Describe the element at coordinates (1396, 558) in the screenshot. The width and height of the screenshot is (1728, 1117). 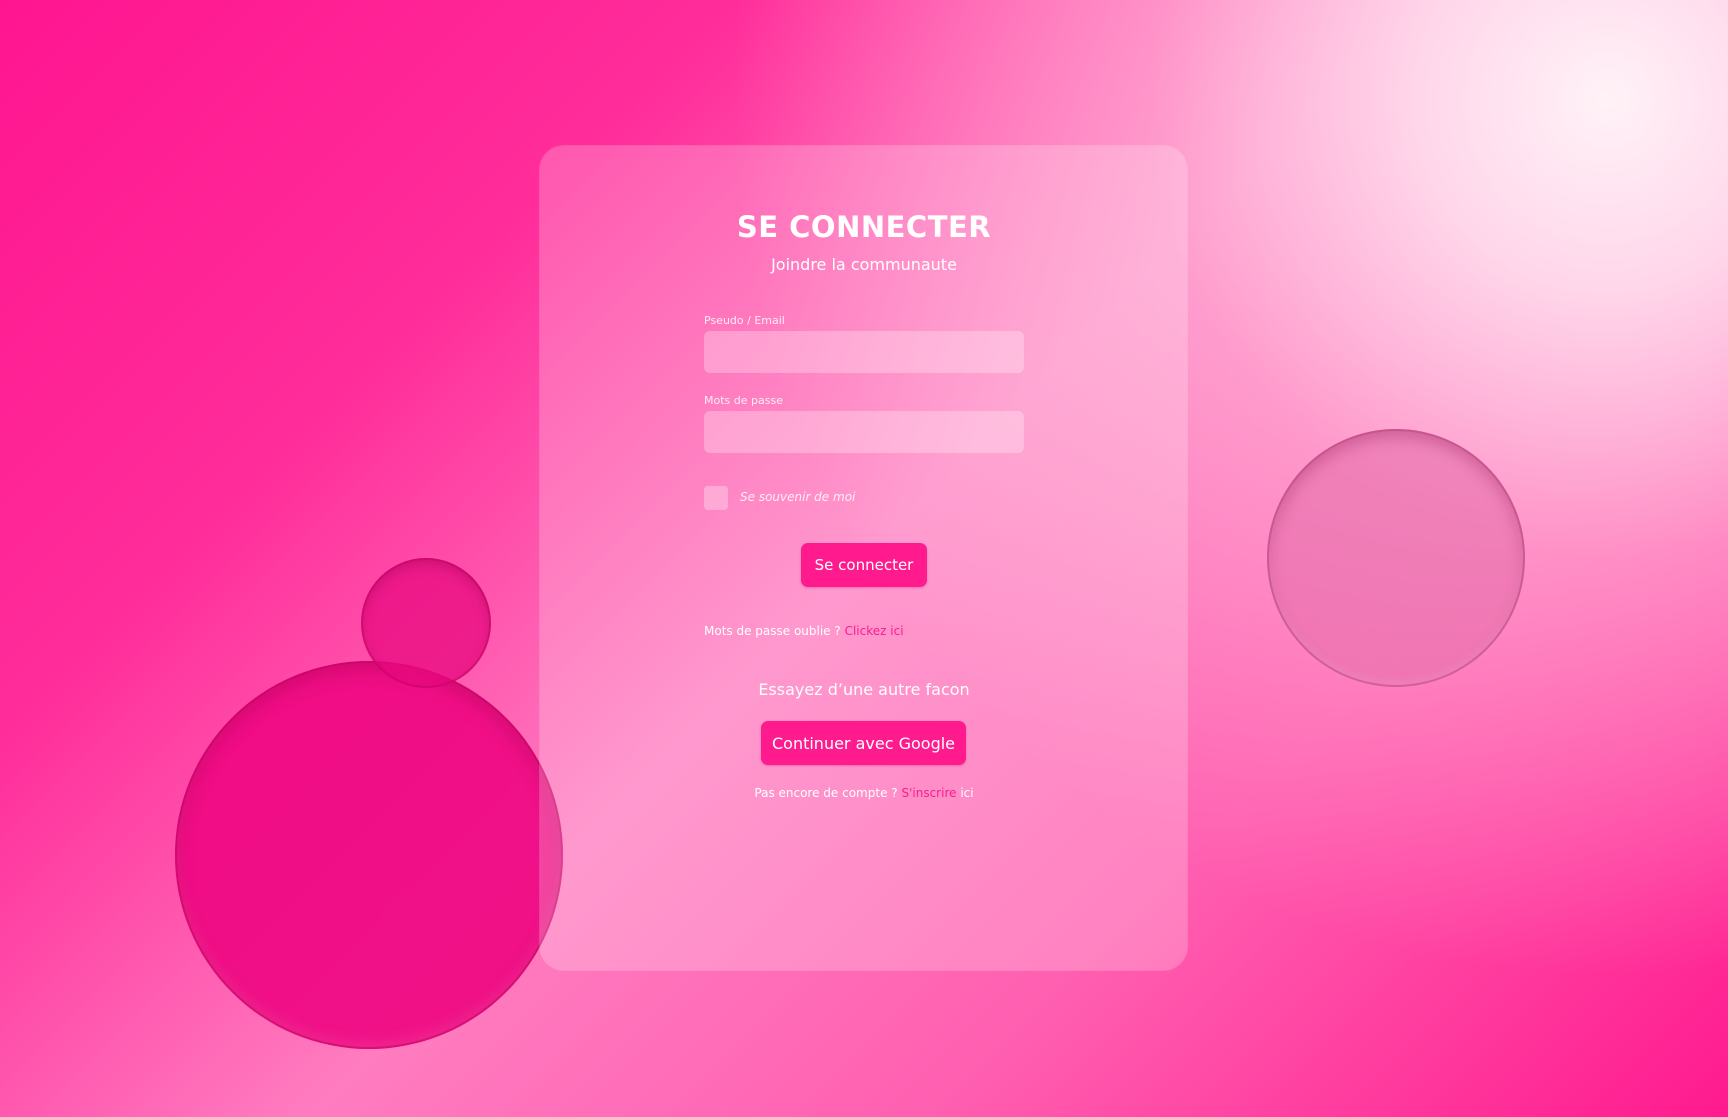
I see `decorative-bubble-right` at that location.